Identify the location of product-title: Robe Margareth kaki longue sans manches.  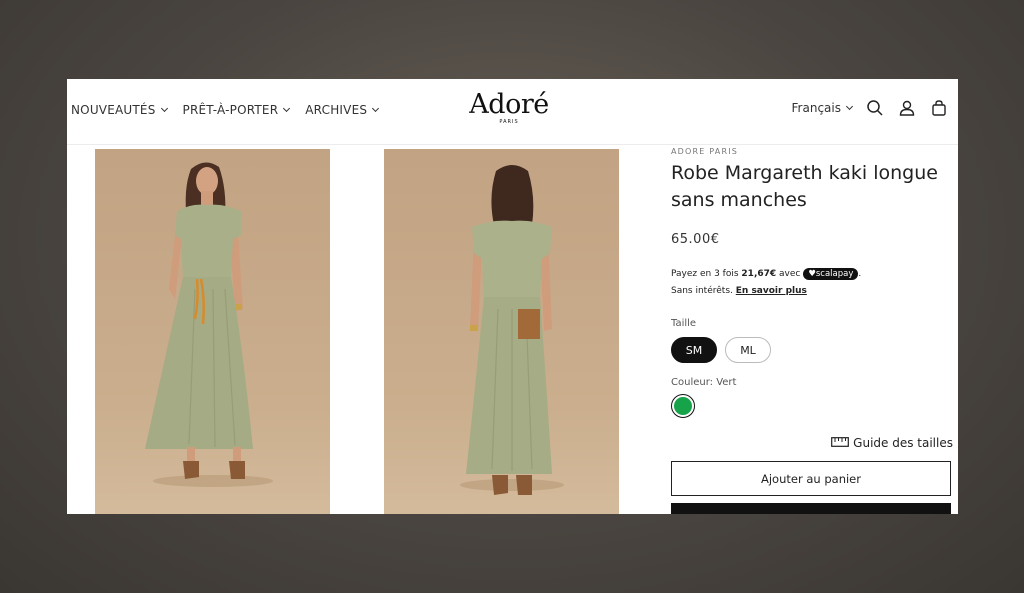
(804, 186).